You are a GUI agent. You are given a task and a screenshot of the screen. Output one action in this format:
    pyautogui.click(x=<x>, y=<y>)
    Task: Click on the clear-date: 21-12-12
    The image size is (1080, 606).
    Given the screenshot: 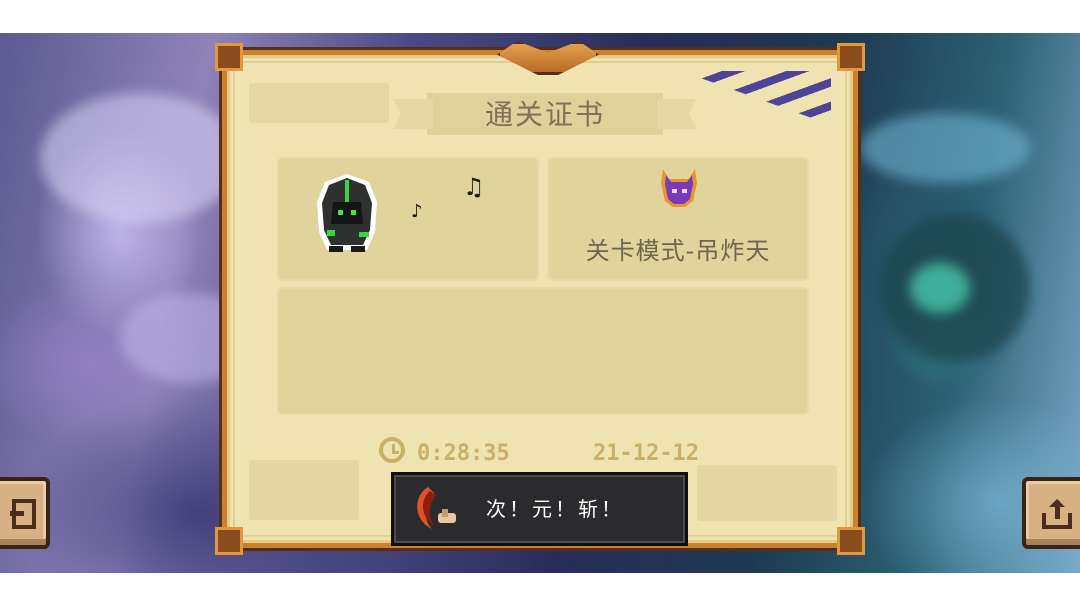 What is the action you would take?
    pyautogui.click(x=646, y=453)
    